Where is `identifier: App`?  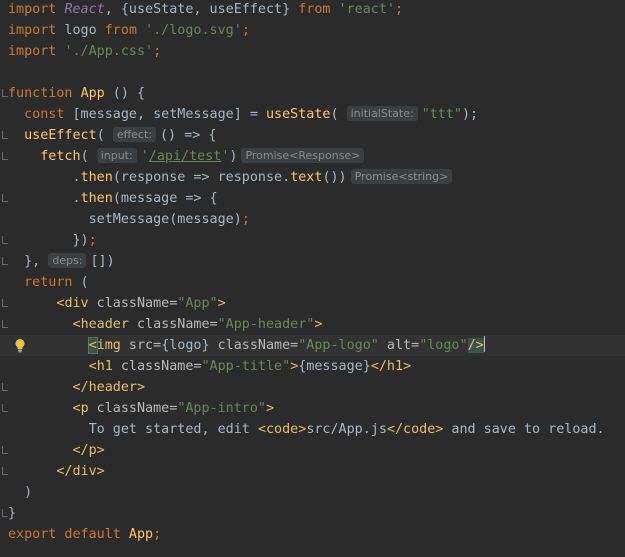 identifier: App is located at coordinates (137, 534).